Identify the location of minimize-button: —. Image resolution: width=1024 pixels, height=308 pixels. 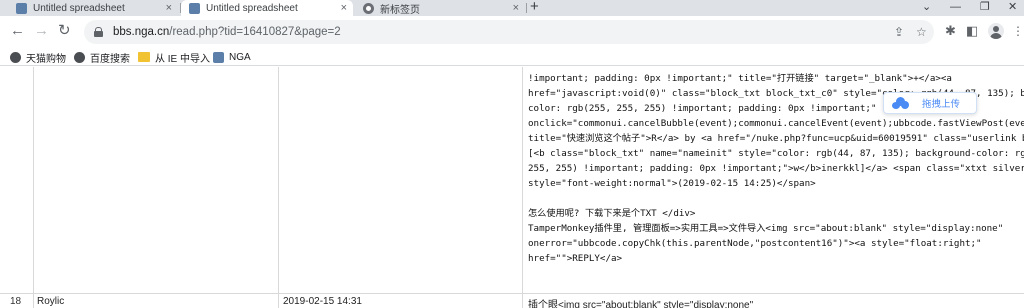
(955, 7).